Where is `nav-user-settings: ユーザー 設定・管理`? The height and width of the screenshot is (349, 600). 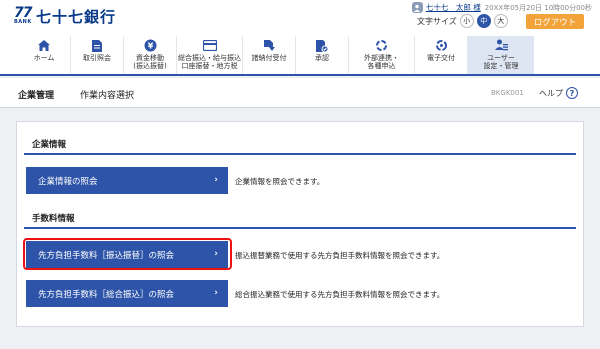
nav-user-settings: ユーザー 設定・管理 is located at coordinates (501, 55).